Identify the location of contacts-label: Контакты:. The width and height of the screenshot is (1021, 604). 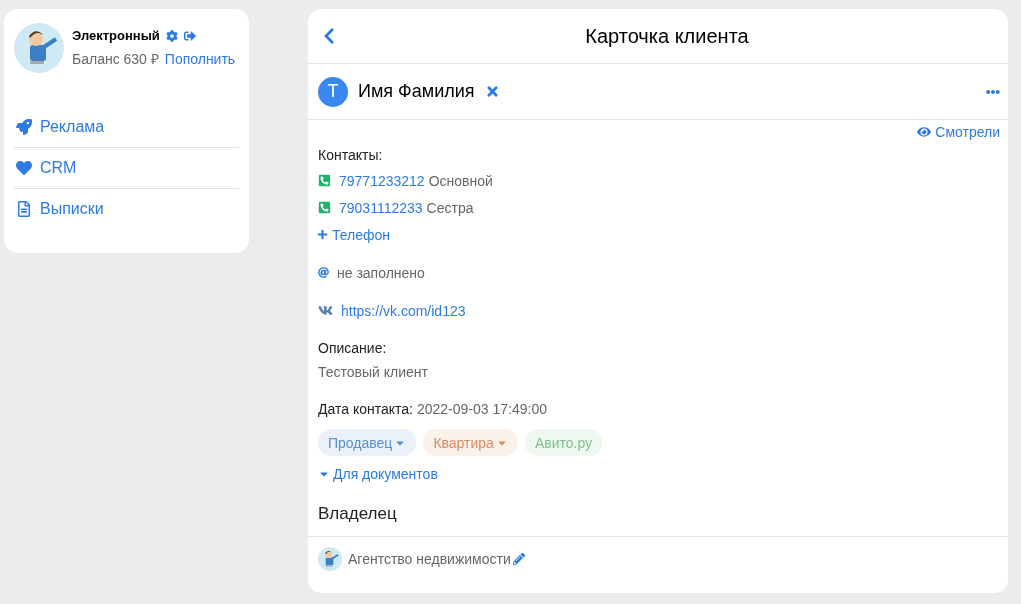
(351, 155).